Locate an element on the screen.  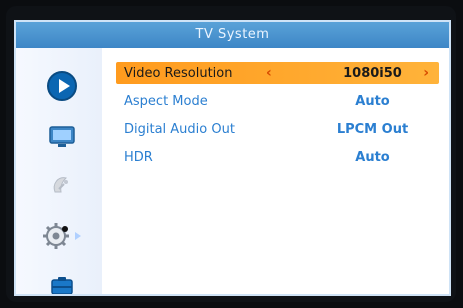
menu-item-value: 1080i50 is located at coordinates (372, 73).